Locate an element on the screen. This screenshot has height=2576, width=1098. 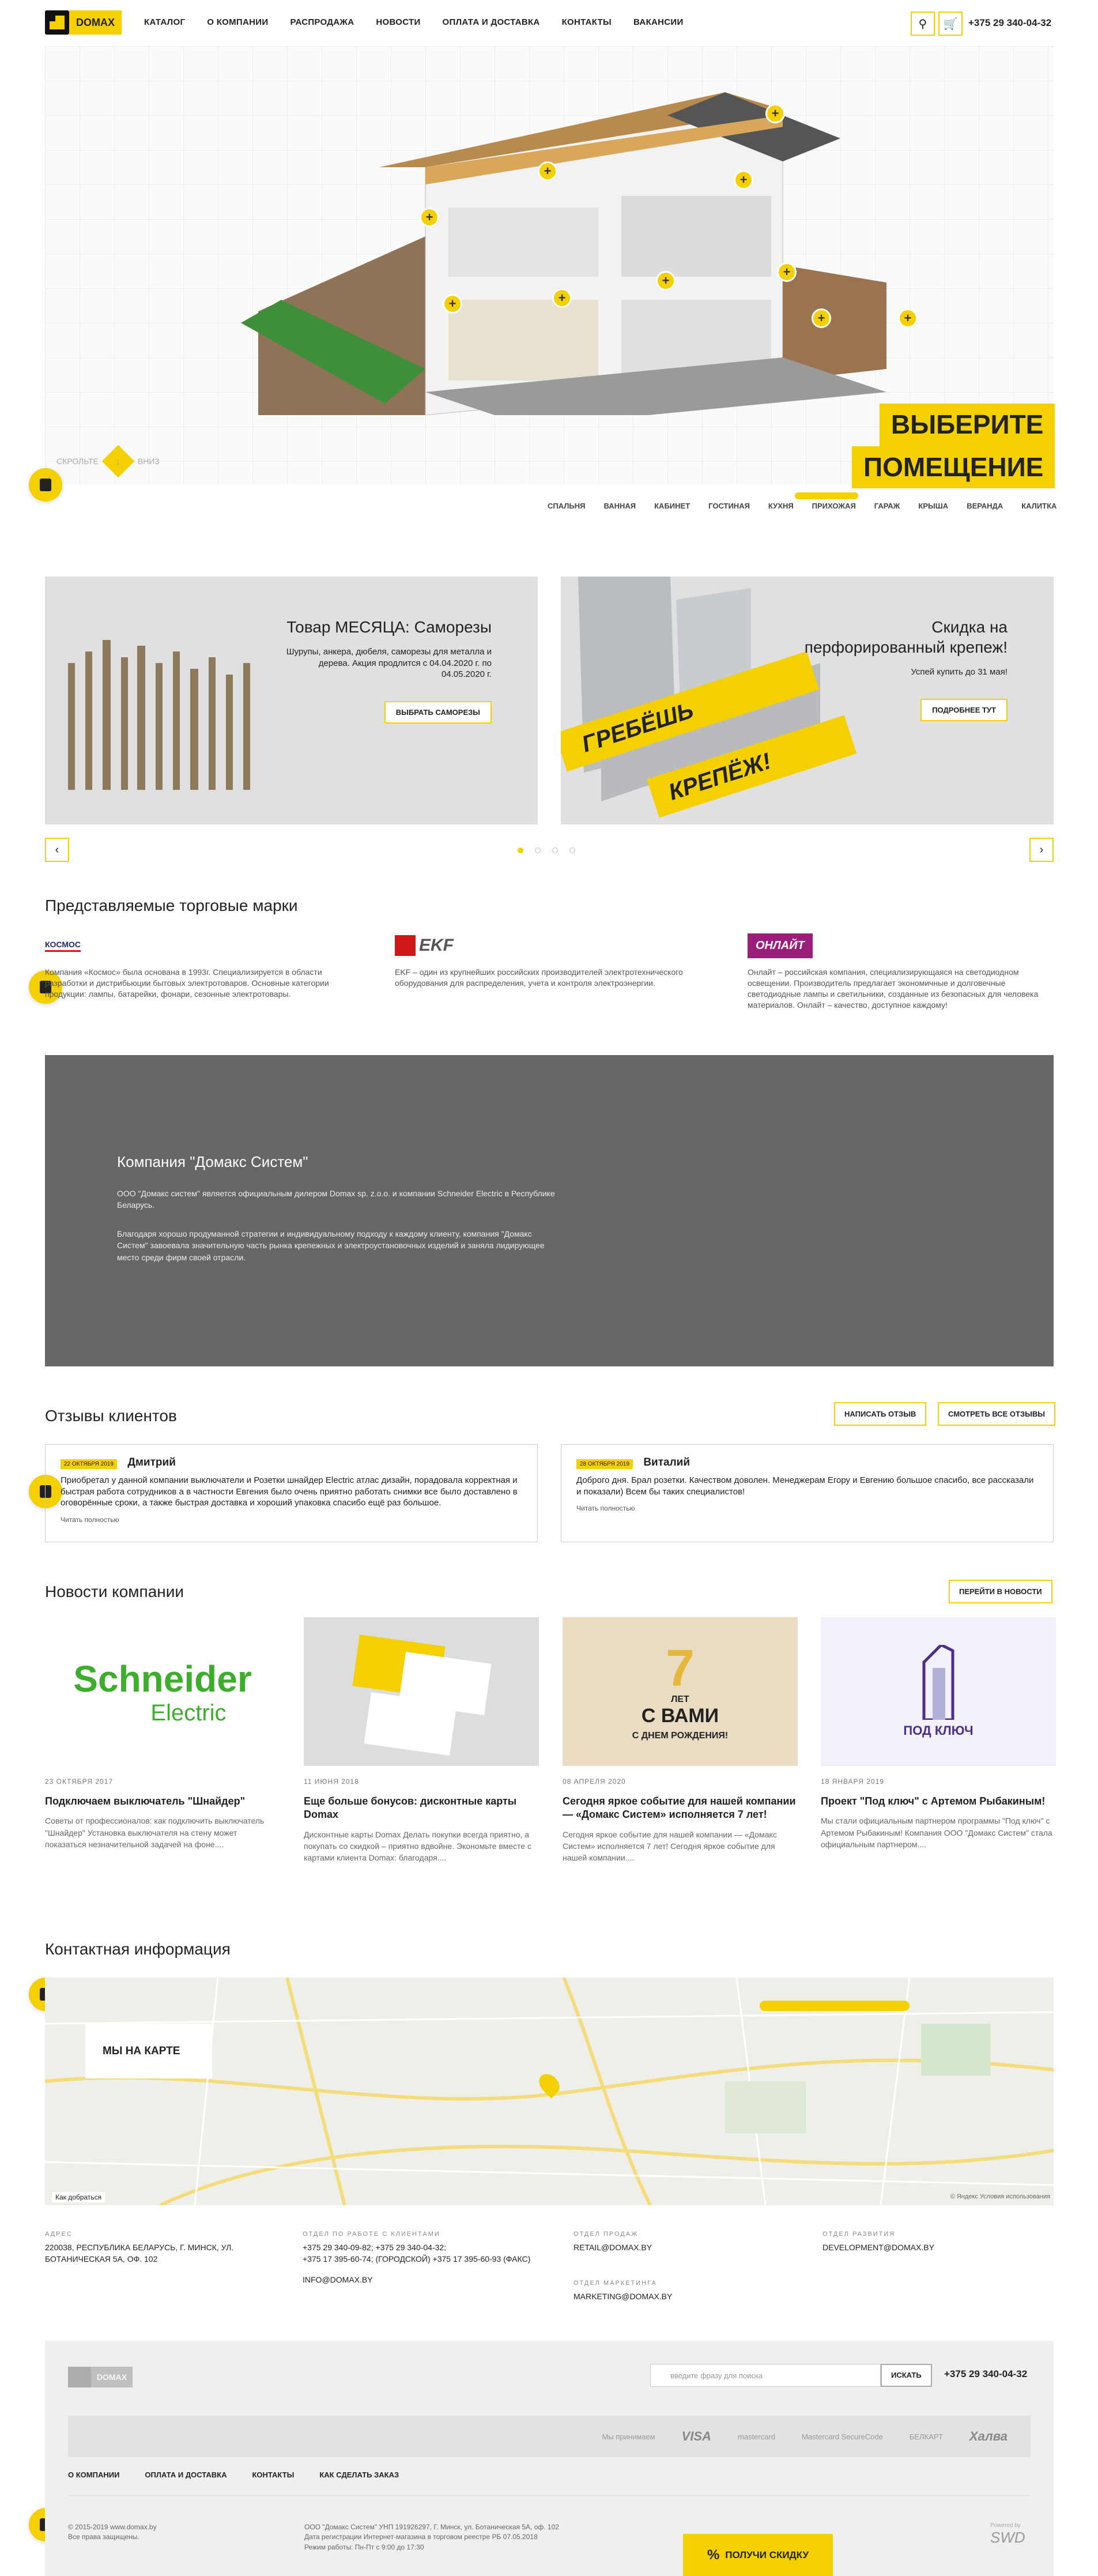
chevron-right-icon: › is located at coordinates (1041, 849).